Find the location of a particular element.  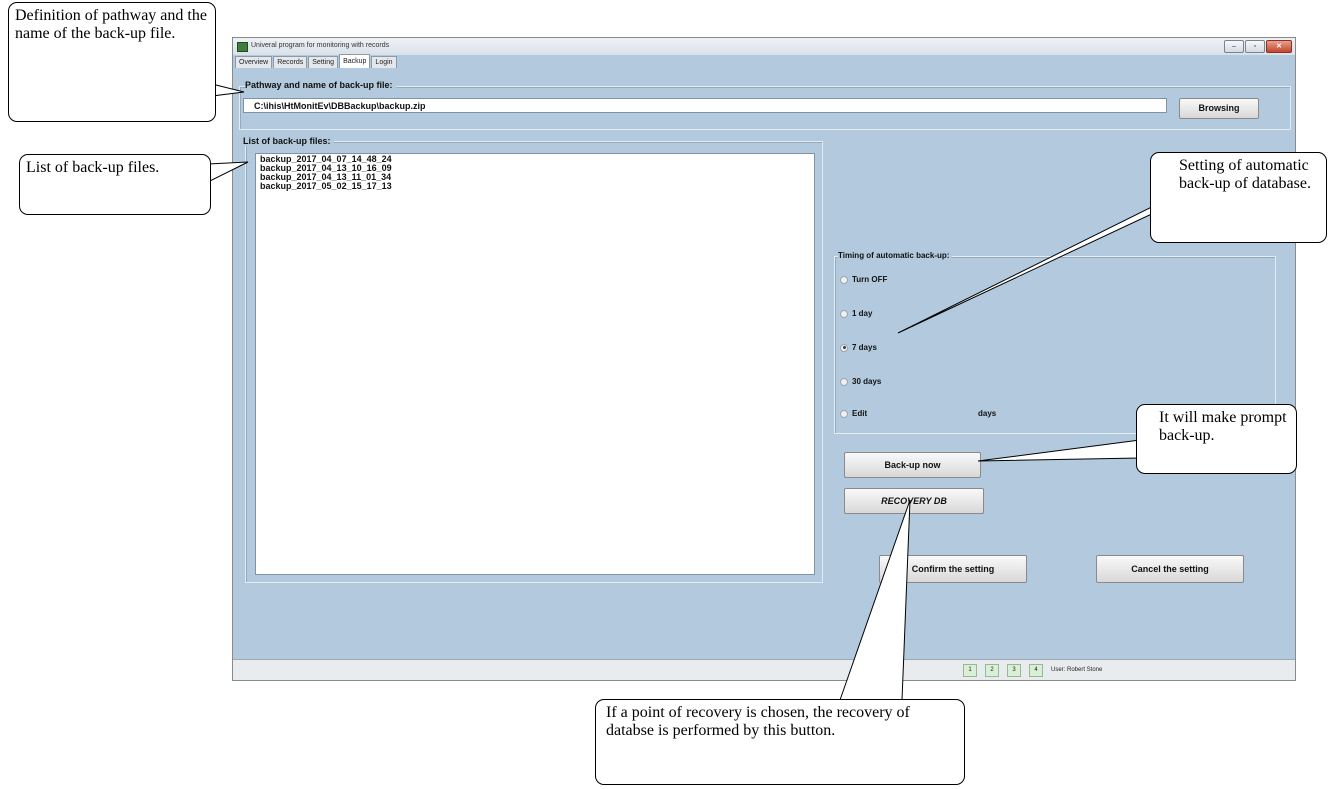

leader-path is located at coordinates (228, 90).